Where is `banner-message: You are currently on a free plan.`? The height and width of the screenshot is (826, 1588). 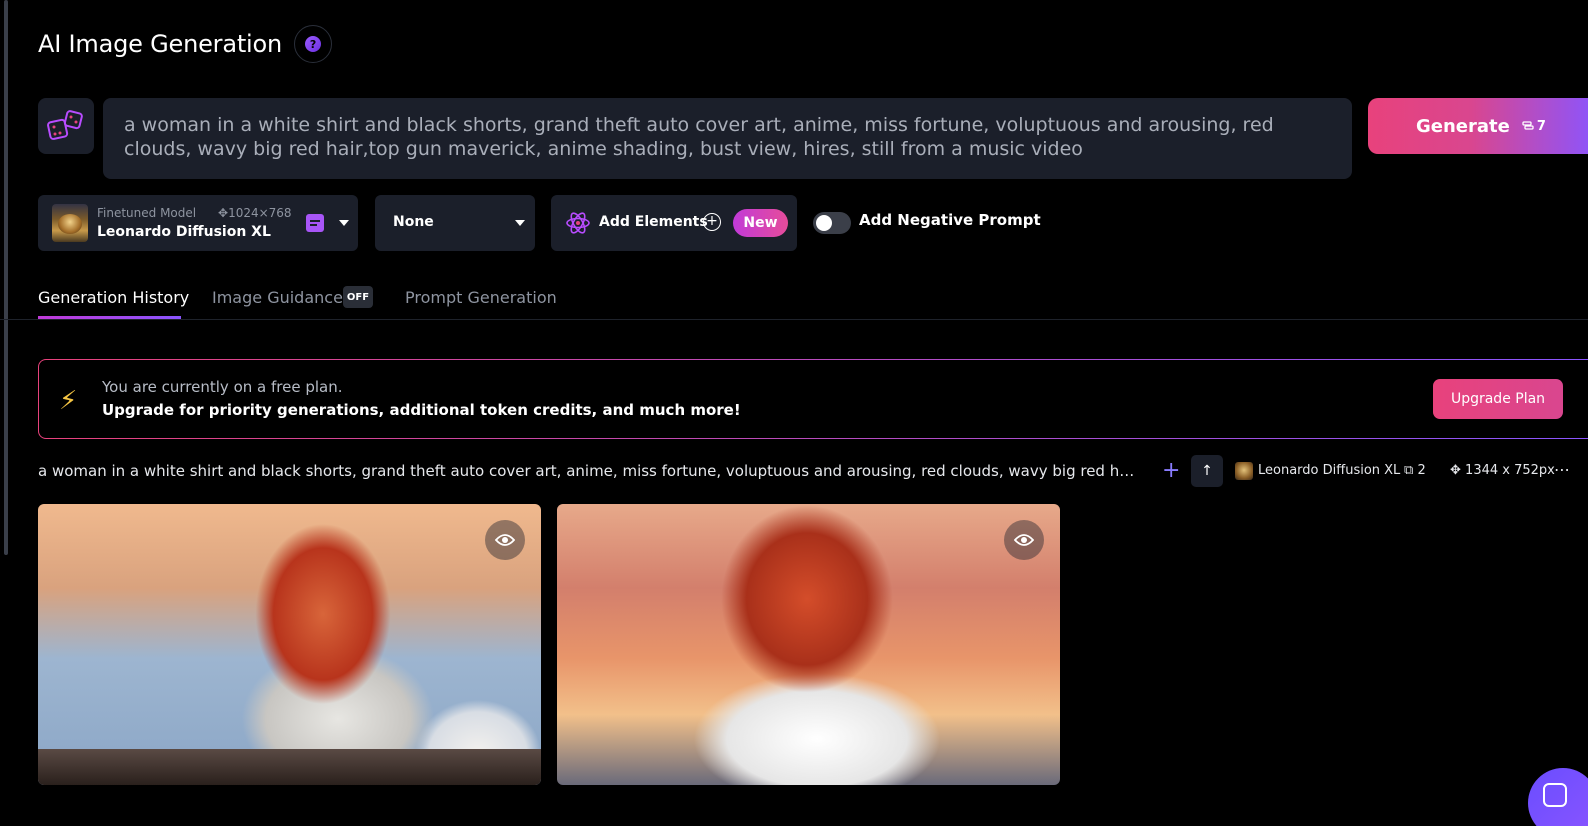 banner-message: You are currently on a free plan. is located at coordinates (222, 387).